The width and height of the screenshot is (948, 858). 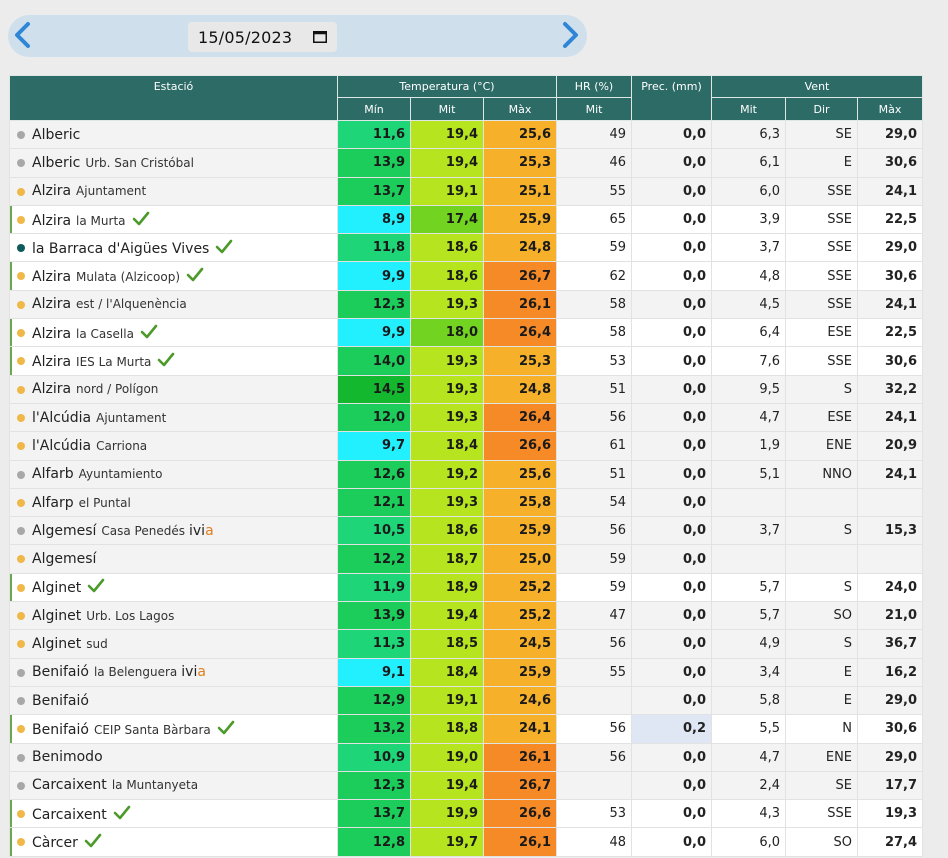 I want to click on station-cell: Benifaió la Belenguera ivia, so click(x=173, y=672).